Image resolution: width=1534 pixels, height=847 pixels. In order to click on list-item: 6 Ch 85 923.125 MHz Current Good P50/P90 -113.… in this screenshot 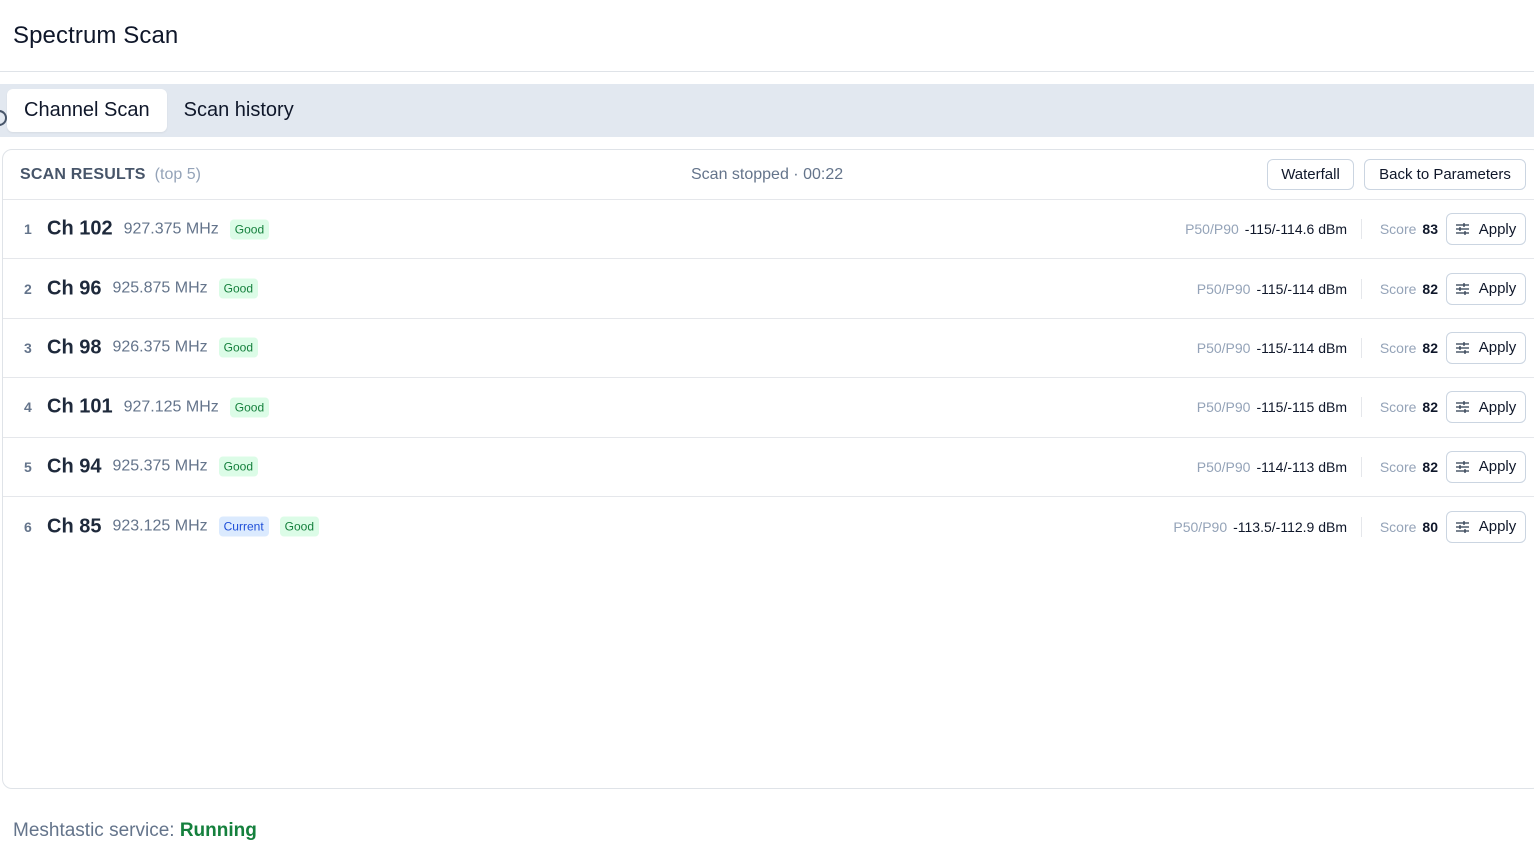, I will do `click(768, 526)`.